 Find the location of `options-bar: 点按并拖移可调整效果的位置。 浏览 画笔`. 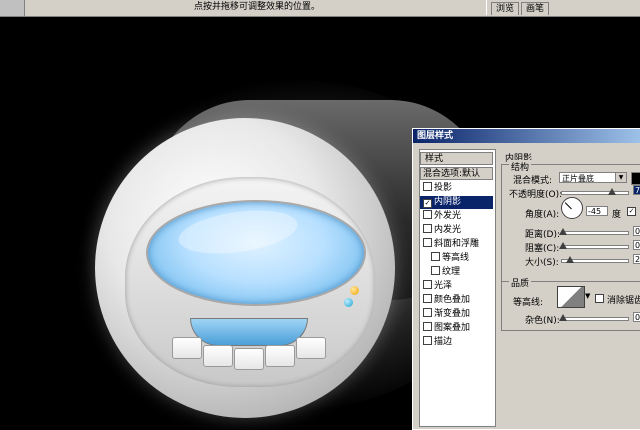

options-bar: 点按并拖移可调整效果的位置。 浏览 画笔 is located at coordinates (320, 8).